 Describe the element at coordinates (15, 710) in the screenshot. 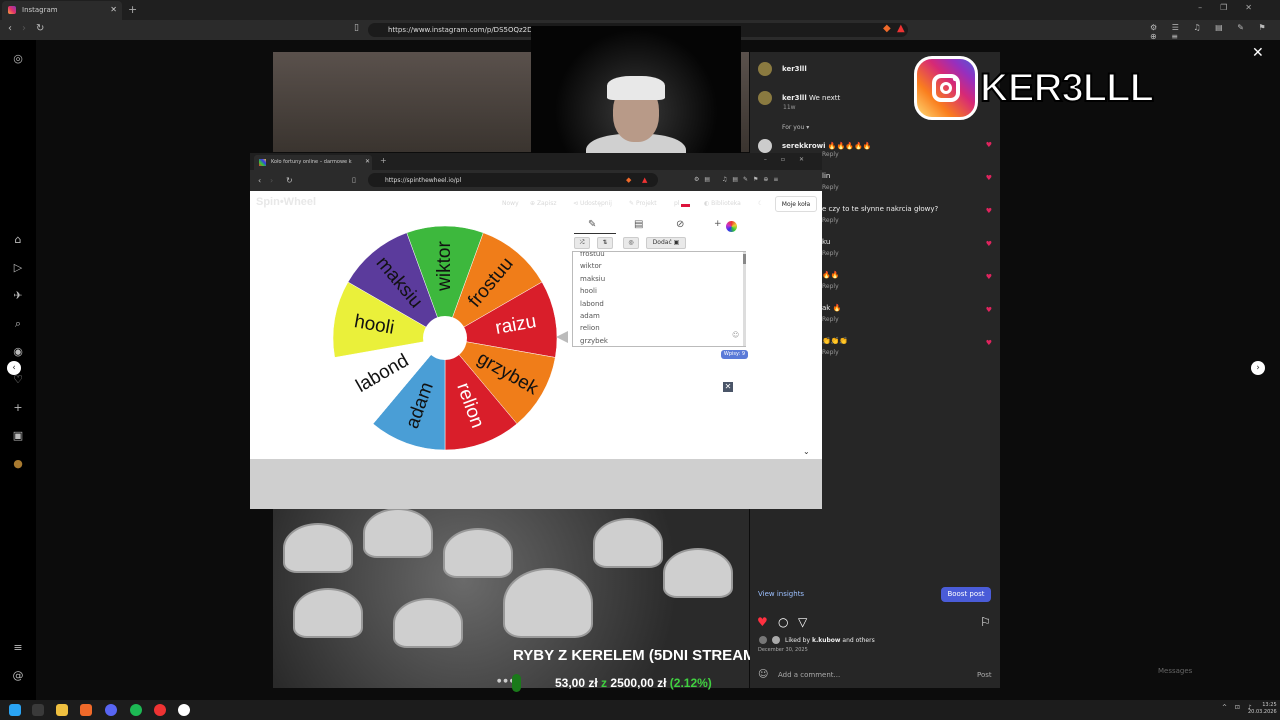

I see `start-icon` at that location.